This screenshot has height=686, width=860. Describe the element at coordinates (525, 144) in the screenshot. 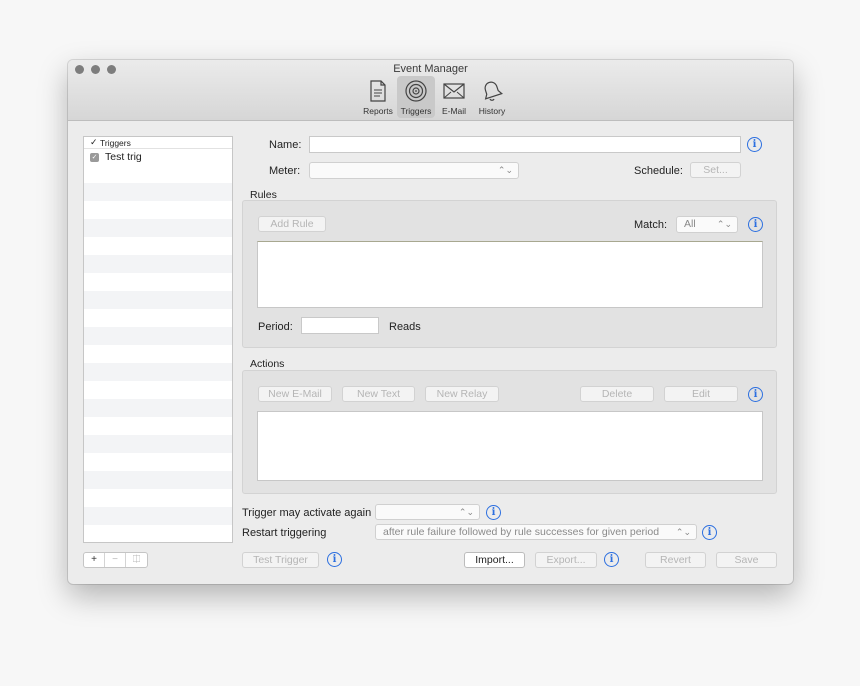

I see `name-input` at that location.